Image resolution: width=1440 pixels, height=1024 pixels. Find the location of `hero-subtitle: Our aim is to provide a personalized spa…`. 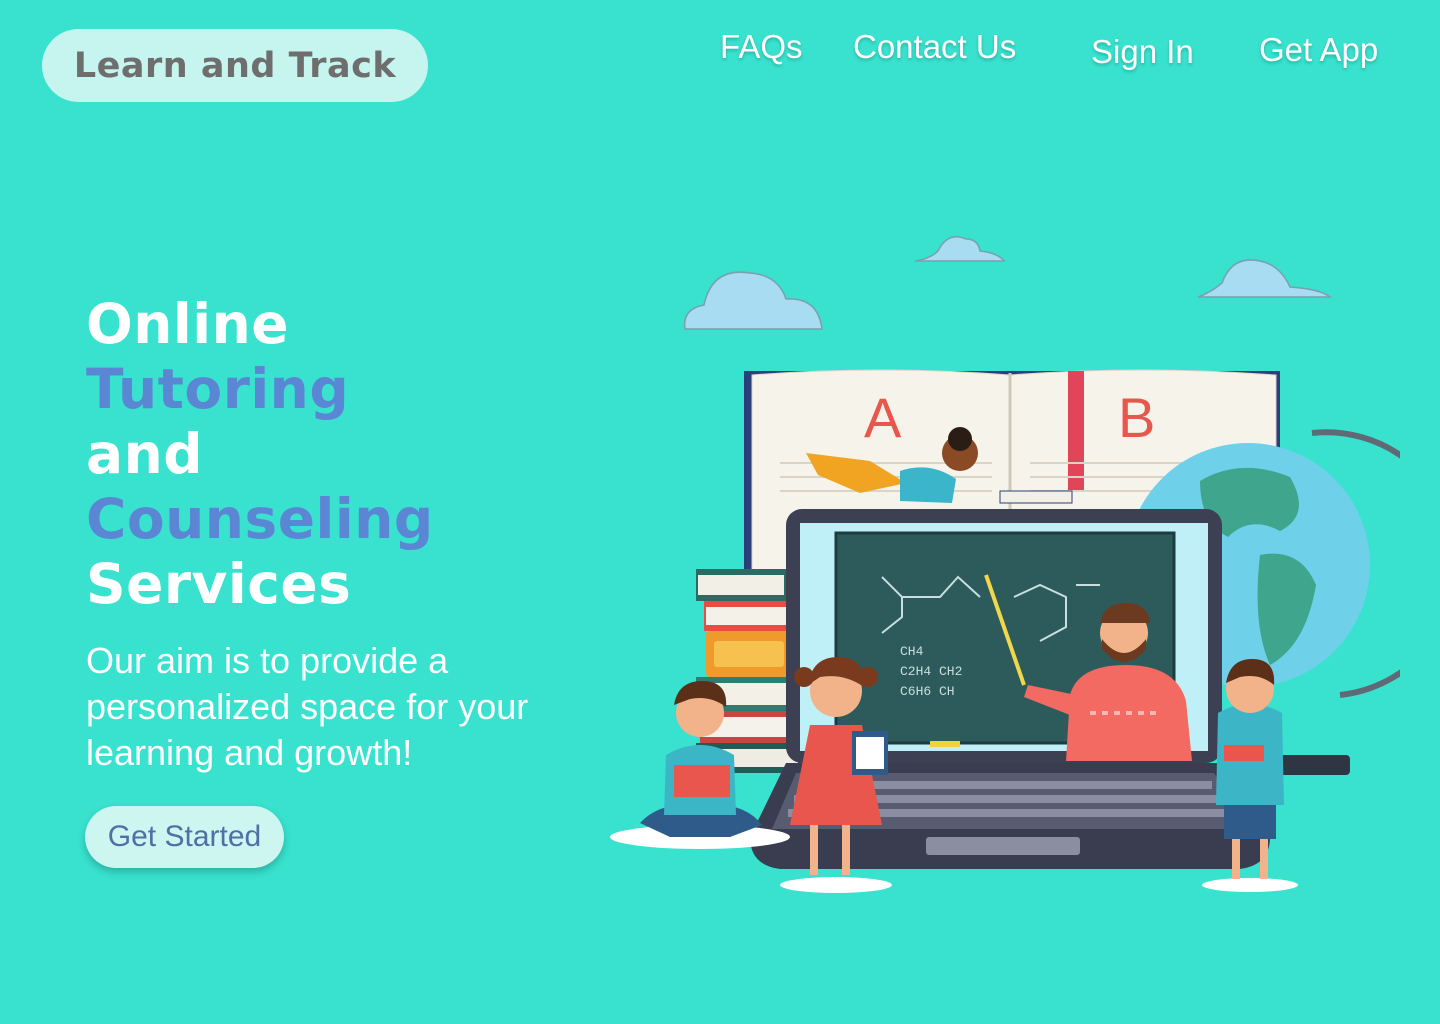

hero-subtitle: Our aim is to provide a personalized spa… is located at coordinates (307, 706).